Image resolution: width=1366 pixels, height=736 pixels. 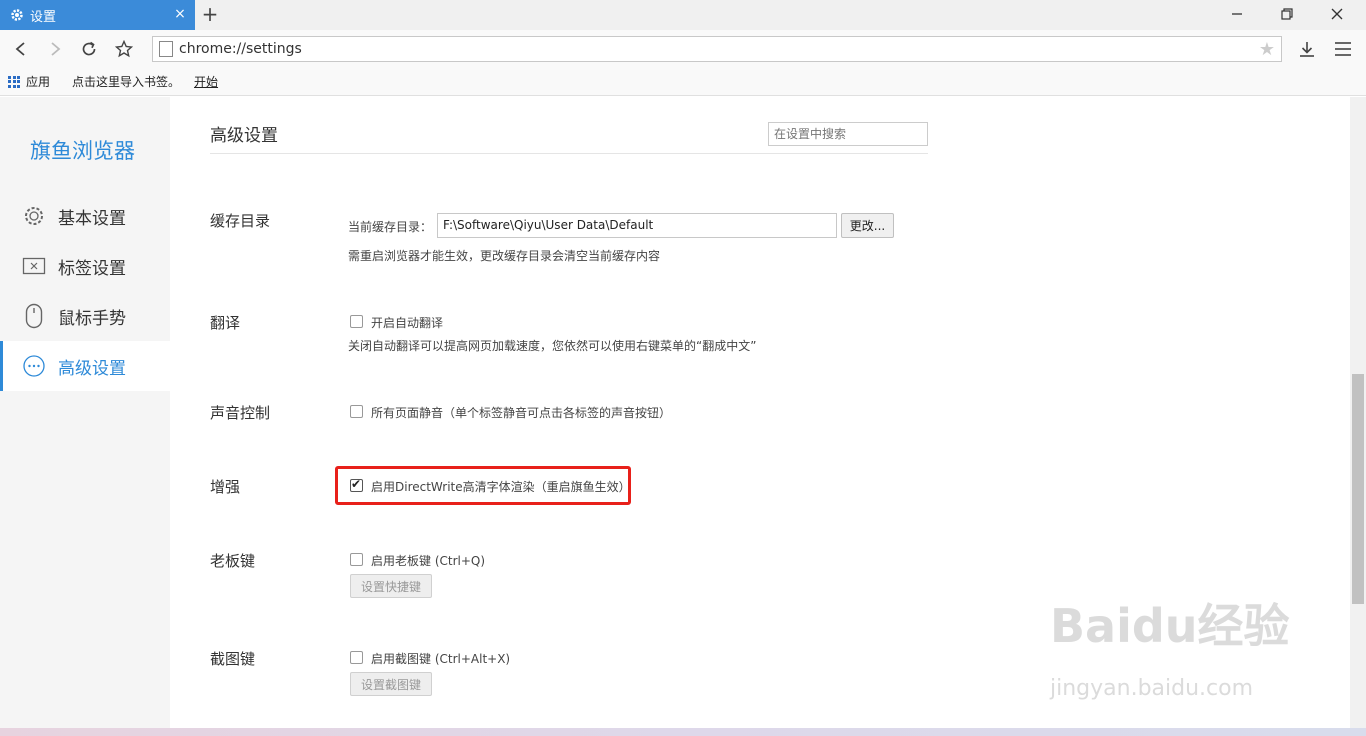 What do you see at coordinates (240, 221) in the screenshot?
I see `cache-section-label: 缓存目录` at bounding box center [240, 221].